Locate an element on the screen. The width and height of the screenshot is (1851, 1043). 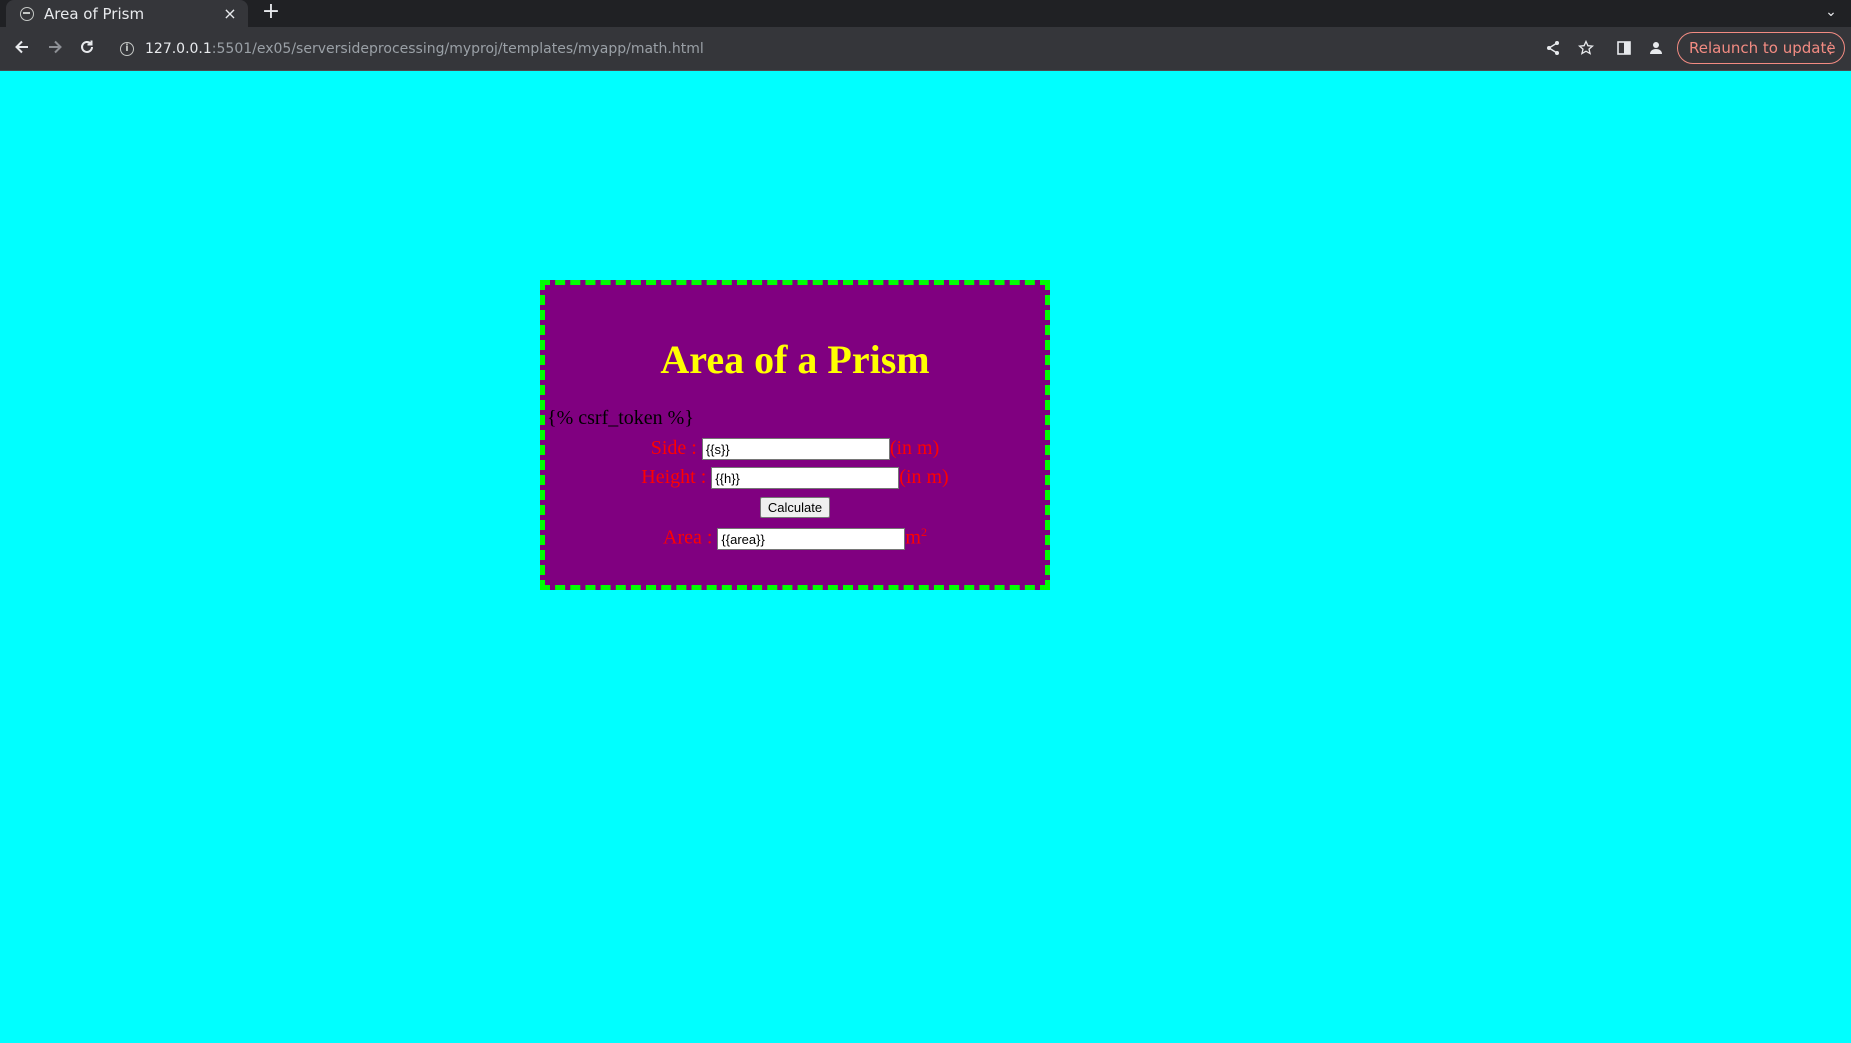
height-unit: (in m) is located at coordinates (924, 477).